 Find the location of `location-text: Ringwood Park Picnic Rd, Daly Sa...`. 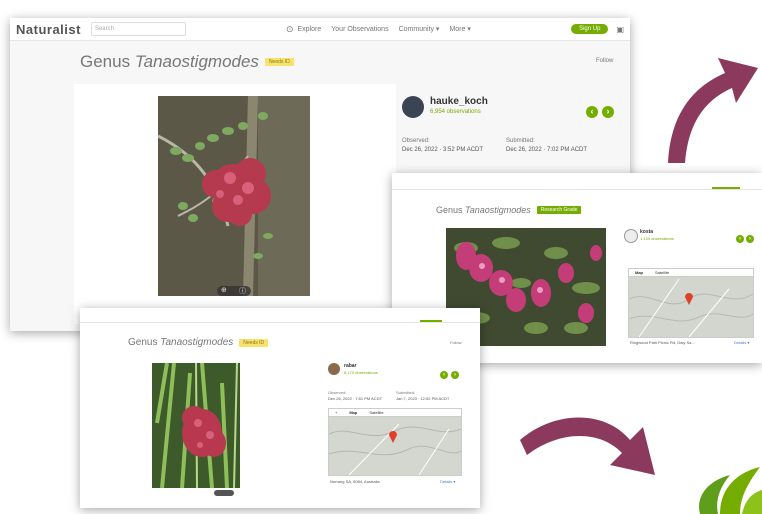

location-text: Ringwood Park Picnic Rd, Daly Sa... is located at coordinates (662, 342).